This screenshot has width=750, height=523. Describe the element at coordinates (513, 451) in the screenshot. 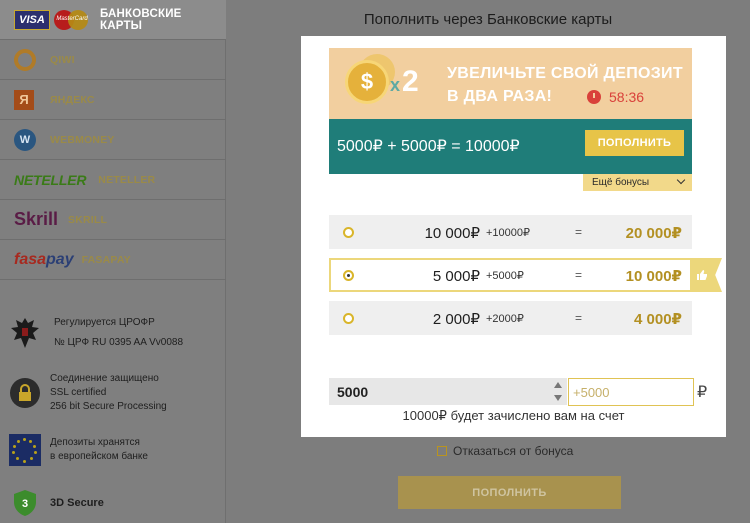

I see `decline-bonus-label: Отказаться от бонуса` at that location.